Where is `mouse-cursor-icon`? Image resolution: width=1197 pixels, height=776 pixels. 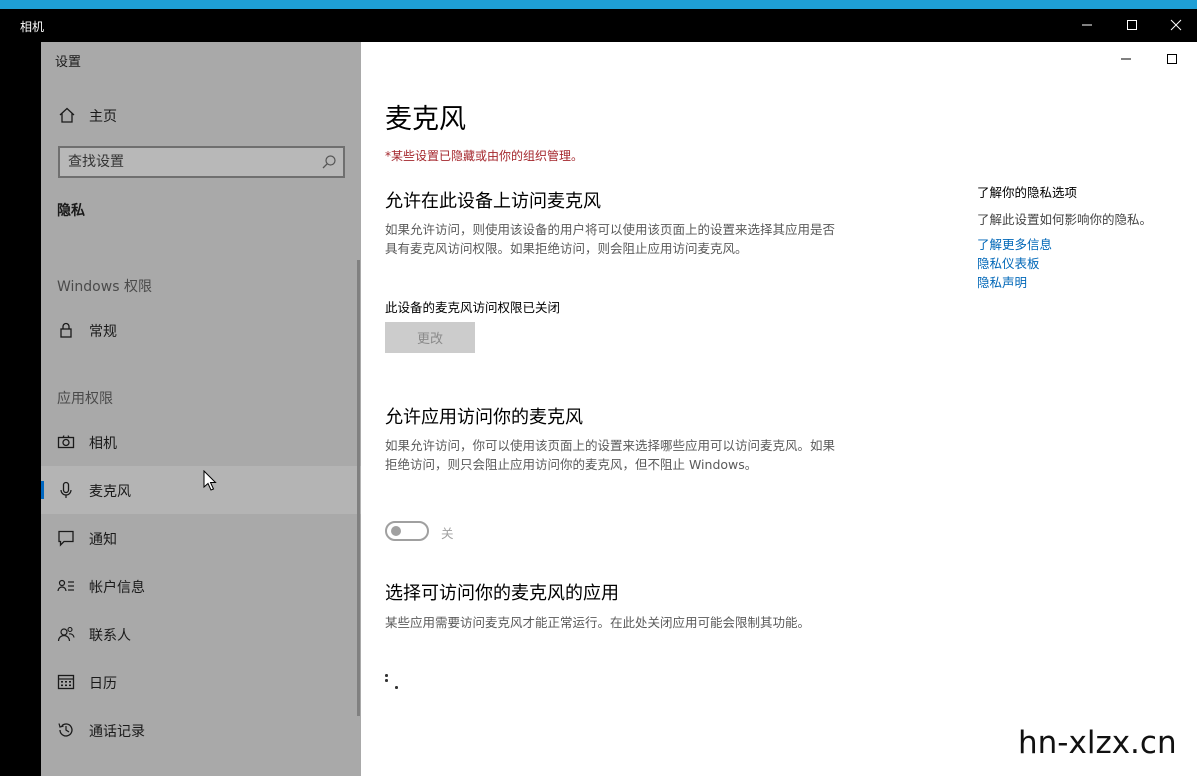
mouse-cursor-icon is located at coordinates (210, 481).